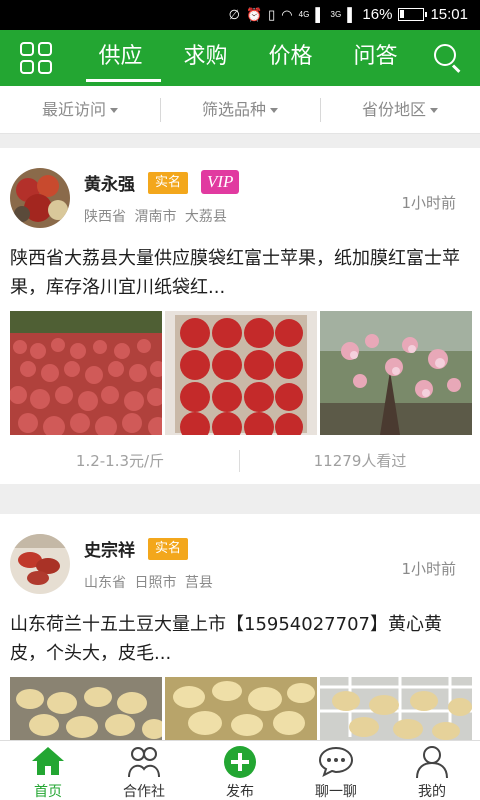 The image size is (480, 800). Describe the element at coordinates (254, 14) in the screenshot. I see `alarm-icon: ⏰` at that location.